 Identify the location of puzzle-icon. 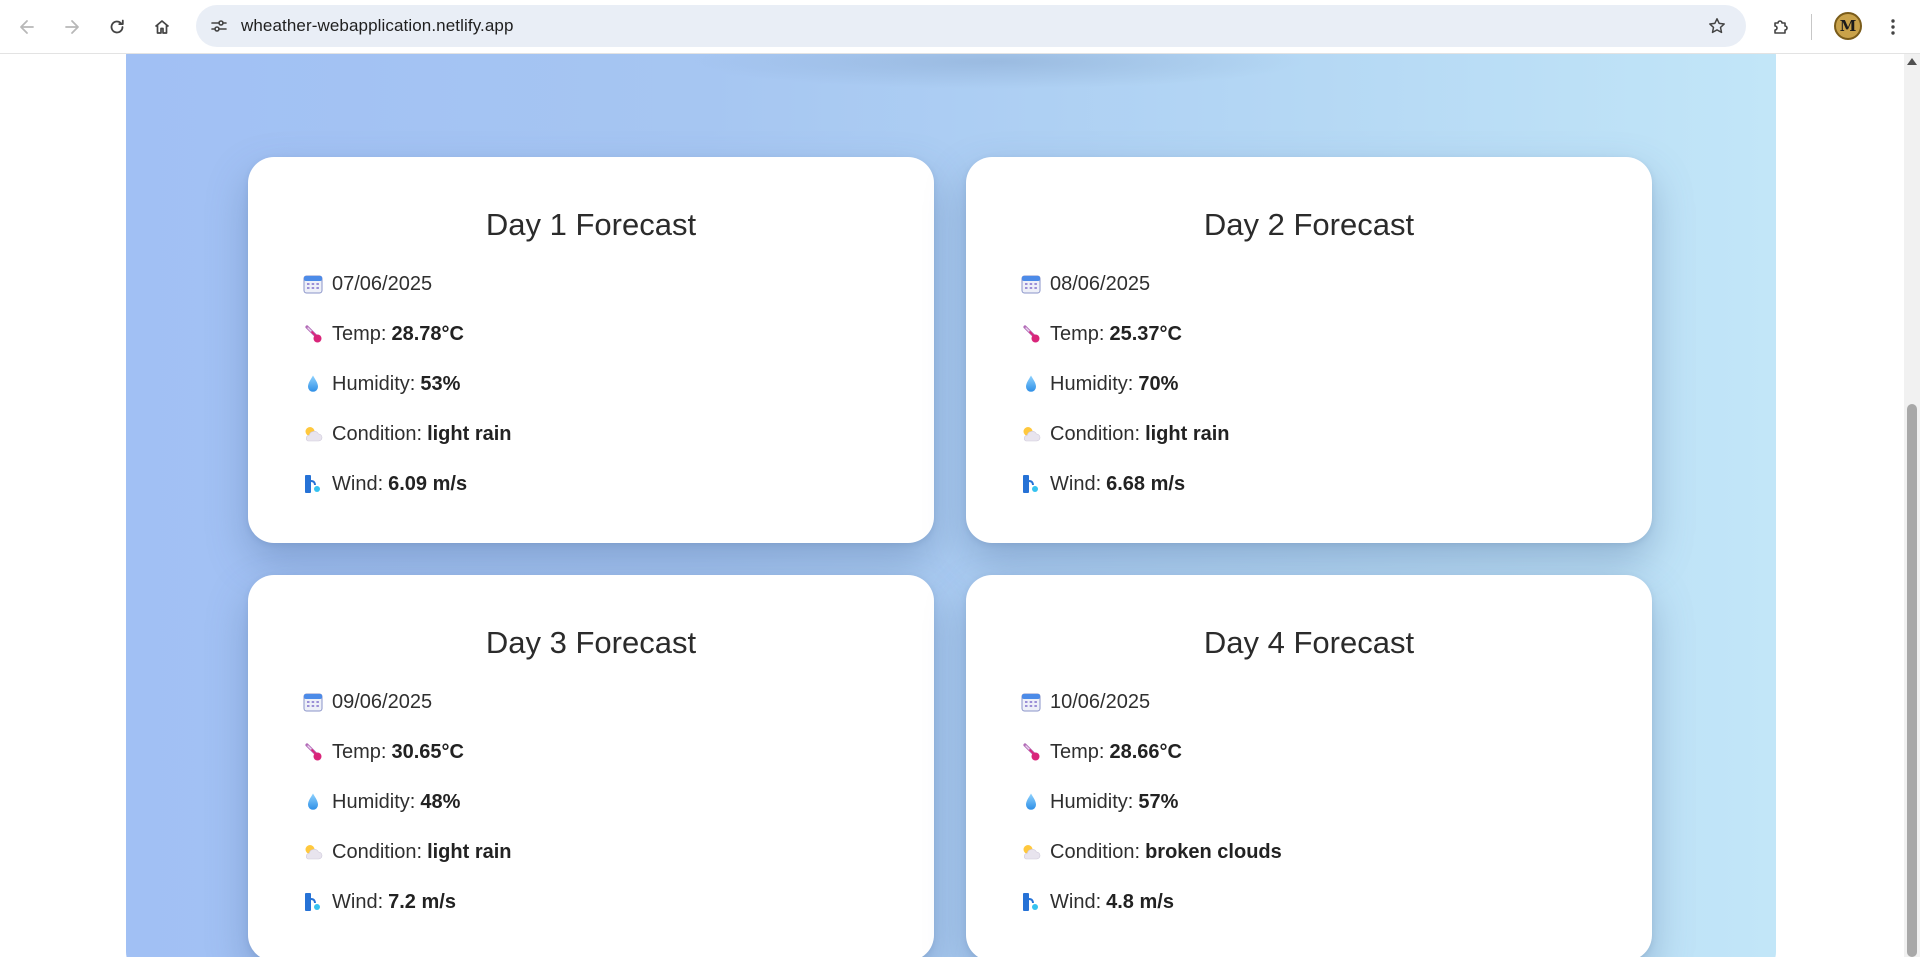
(1781, 27).